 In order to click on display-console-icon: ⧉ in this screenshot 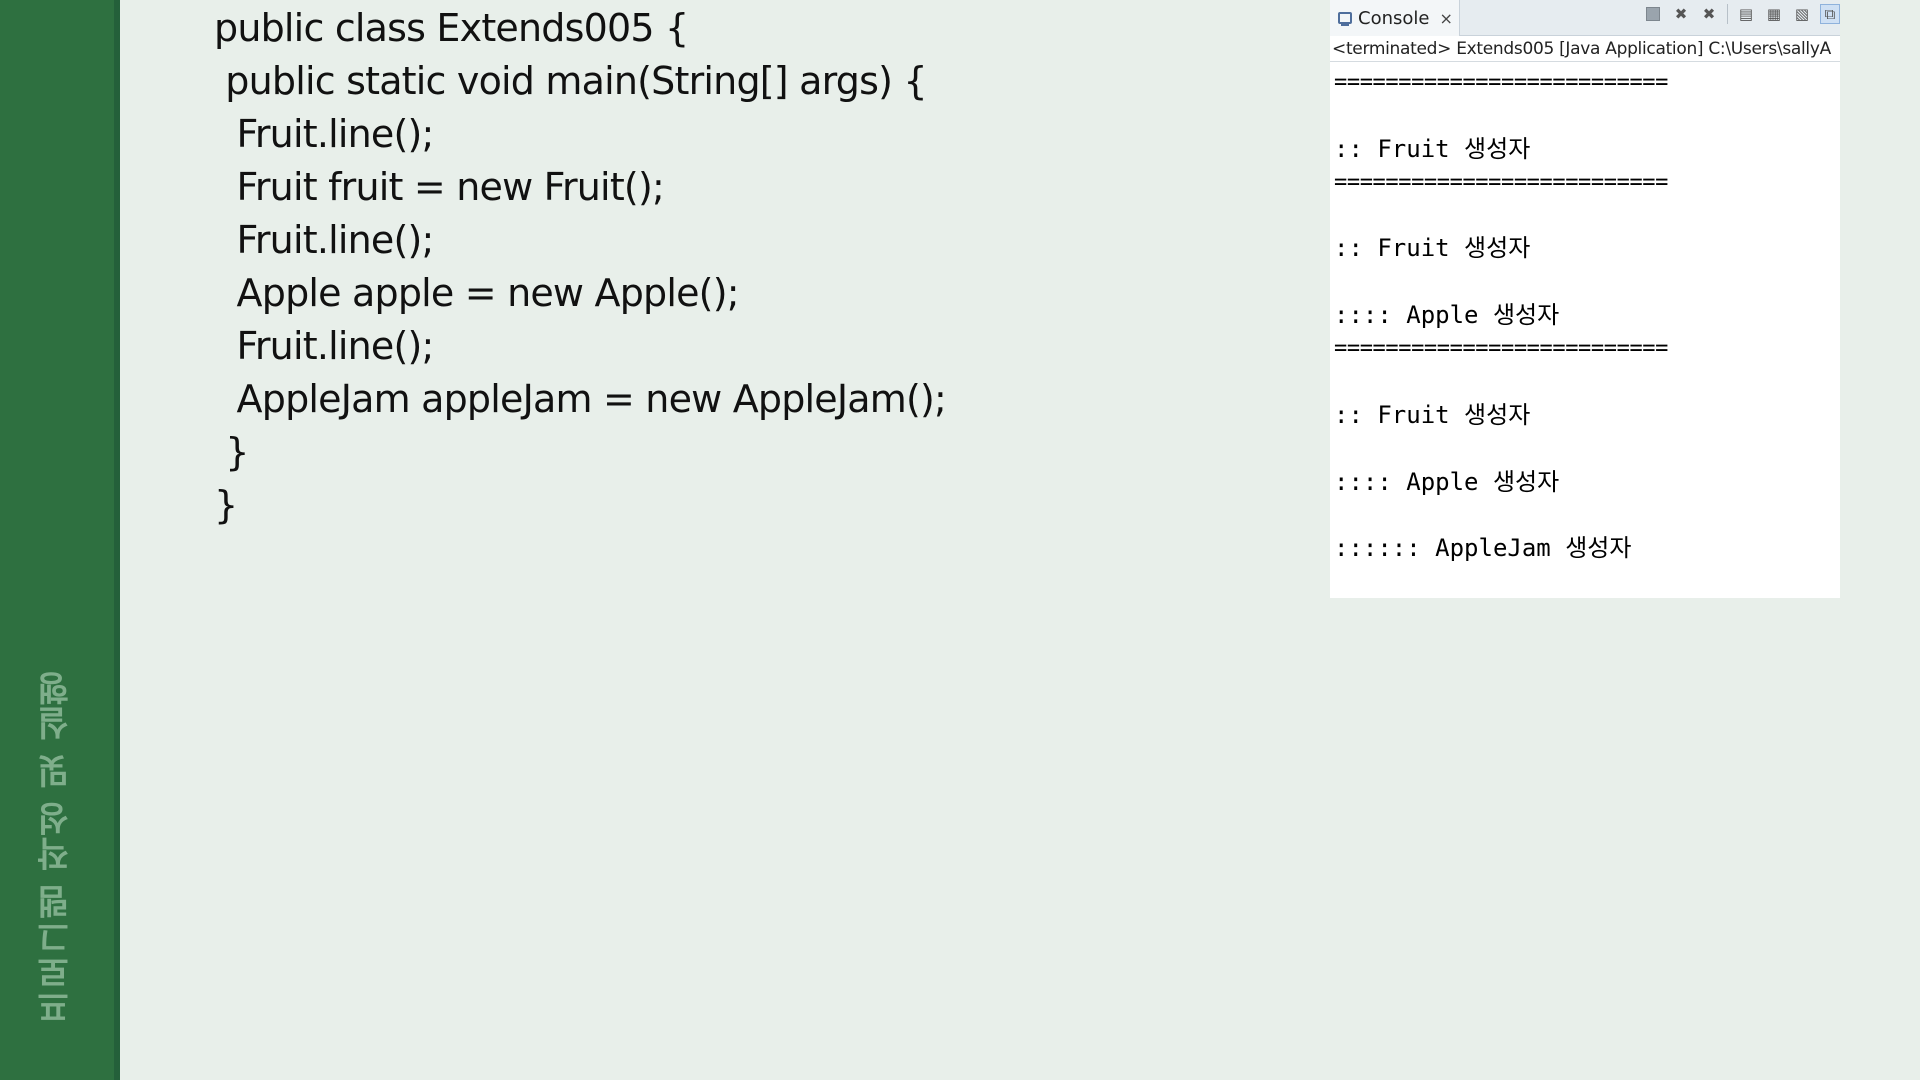, I will do `click(1830, 14)`.